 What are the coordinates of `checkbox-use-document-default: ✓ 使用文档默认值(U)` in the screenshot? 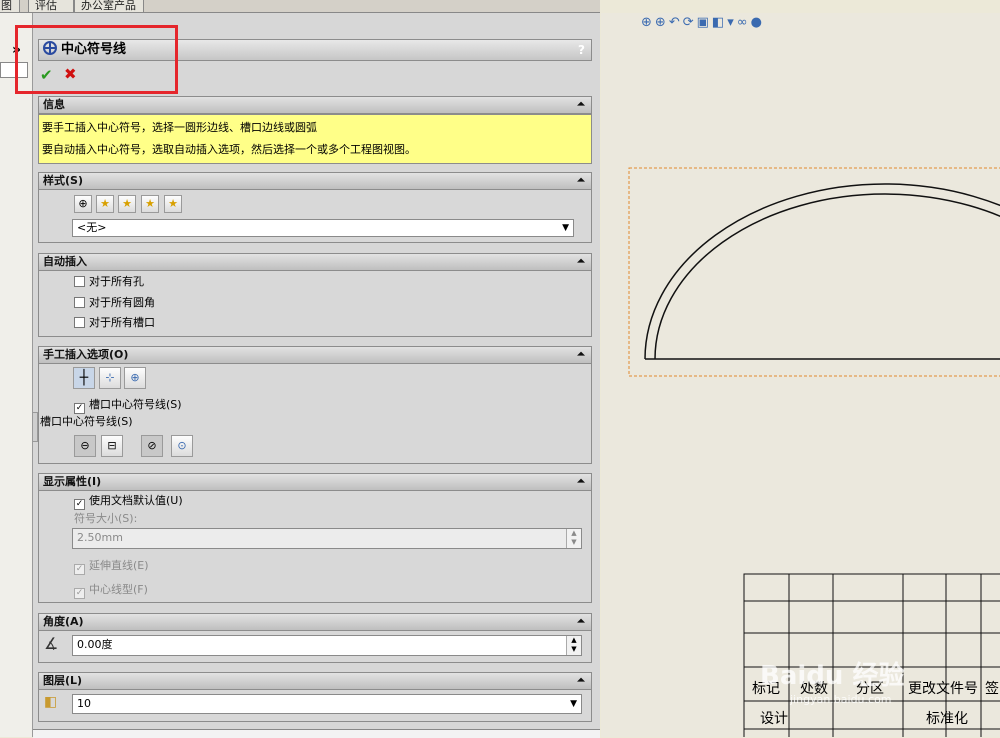 It's located at (128, 502).